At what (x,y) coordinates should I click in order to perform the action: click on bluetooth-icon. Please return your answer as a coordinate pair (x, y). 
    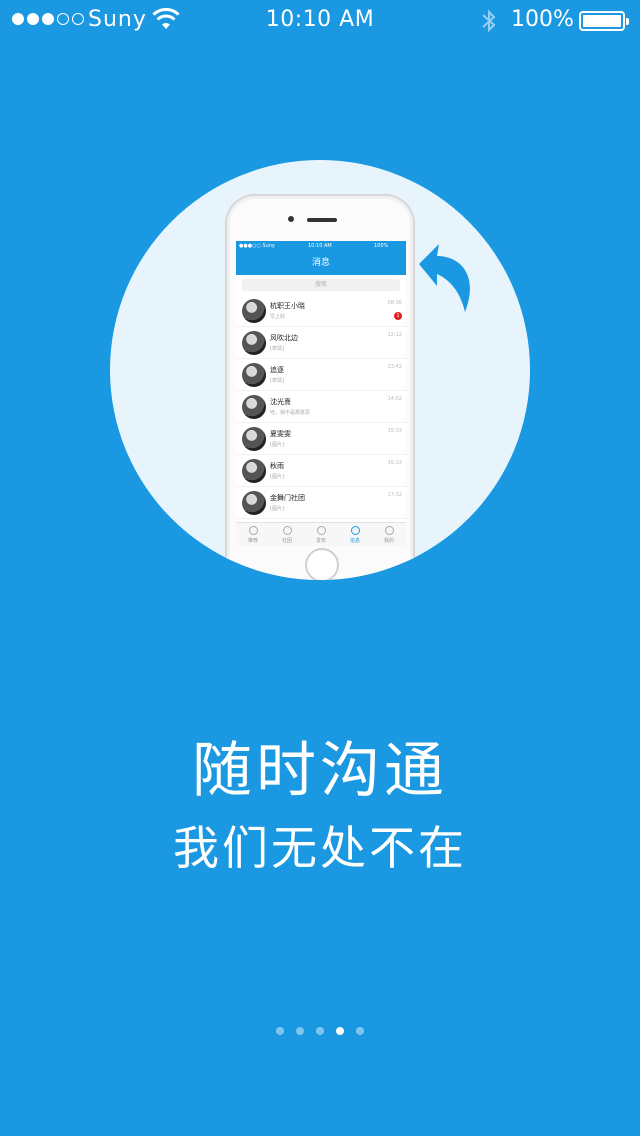
    Looking at the image, I should click on (489, 21).